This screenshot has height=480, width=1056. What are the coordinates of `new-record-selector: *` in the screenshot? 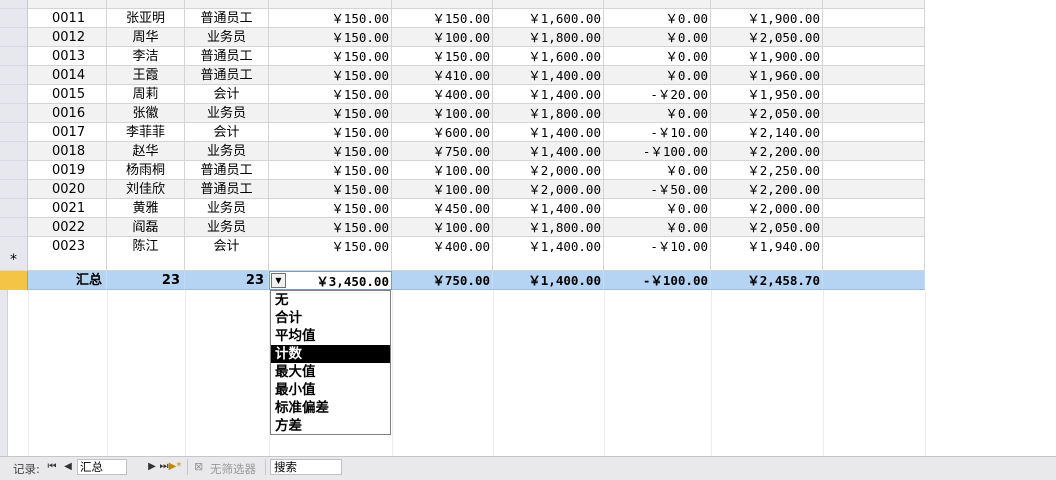 It's located at (14, 261).